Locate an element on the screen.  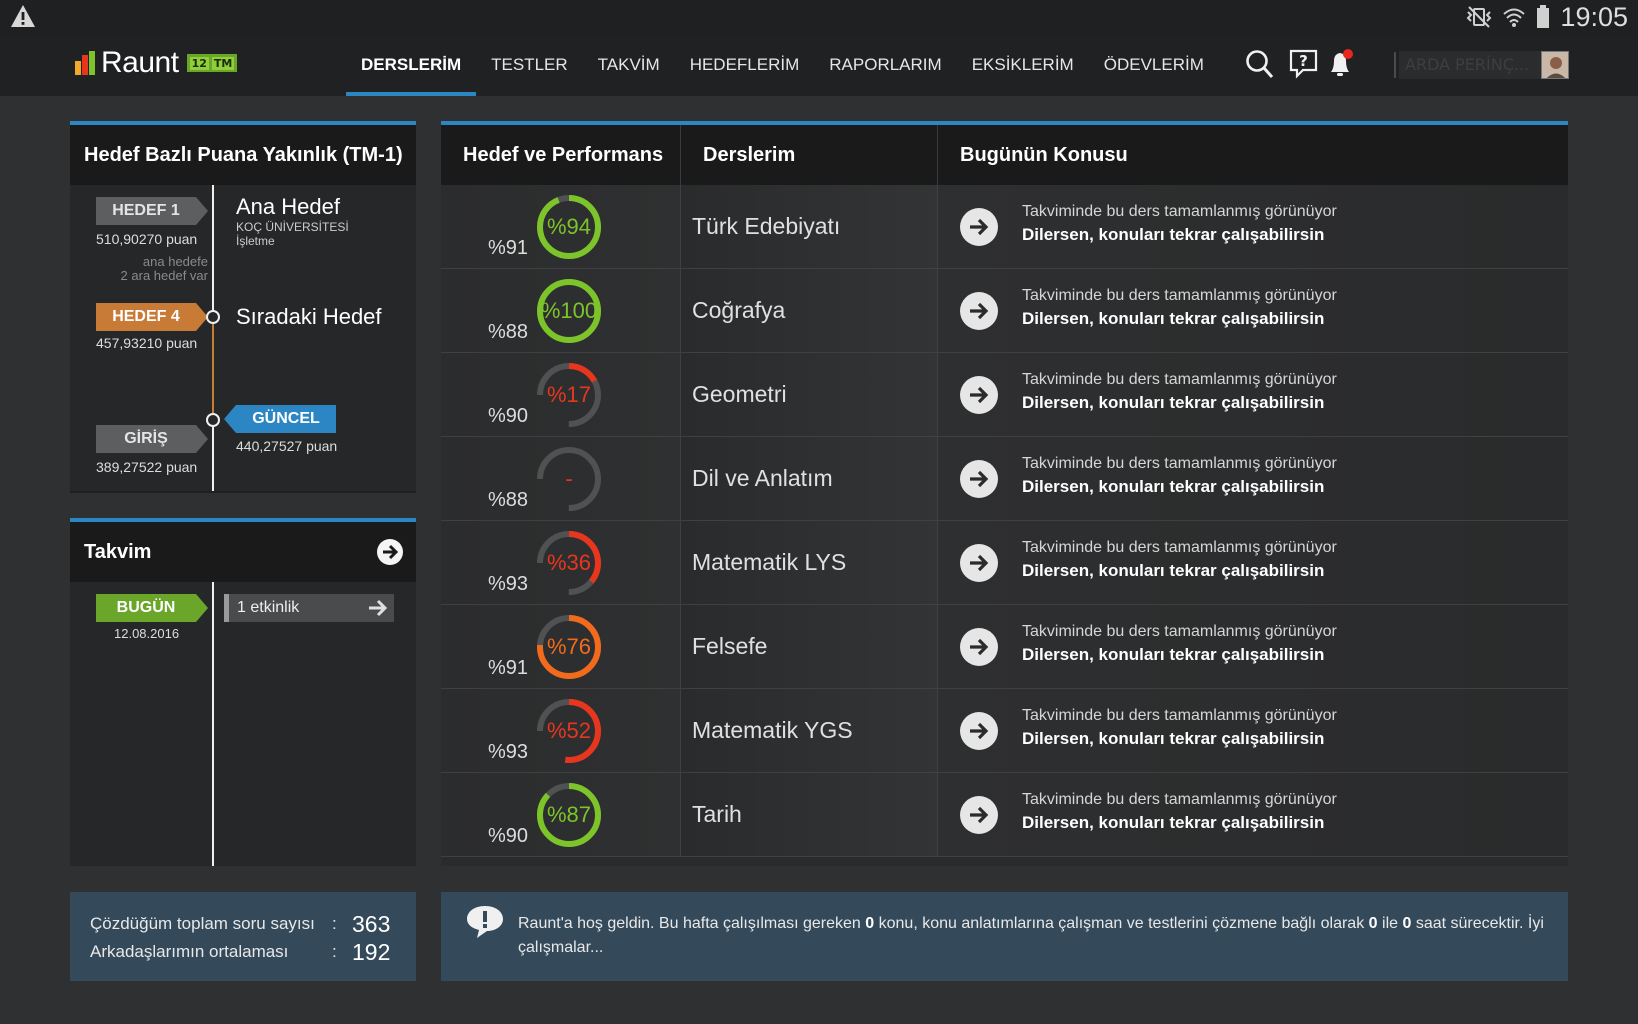
calendar-timeline-line is located at coordinates (213, 724).